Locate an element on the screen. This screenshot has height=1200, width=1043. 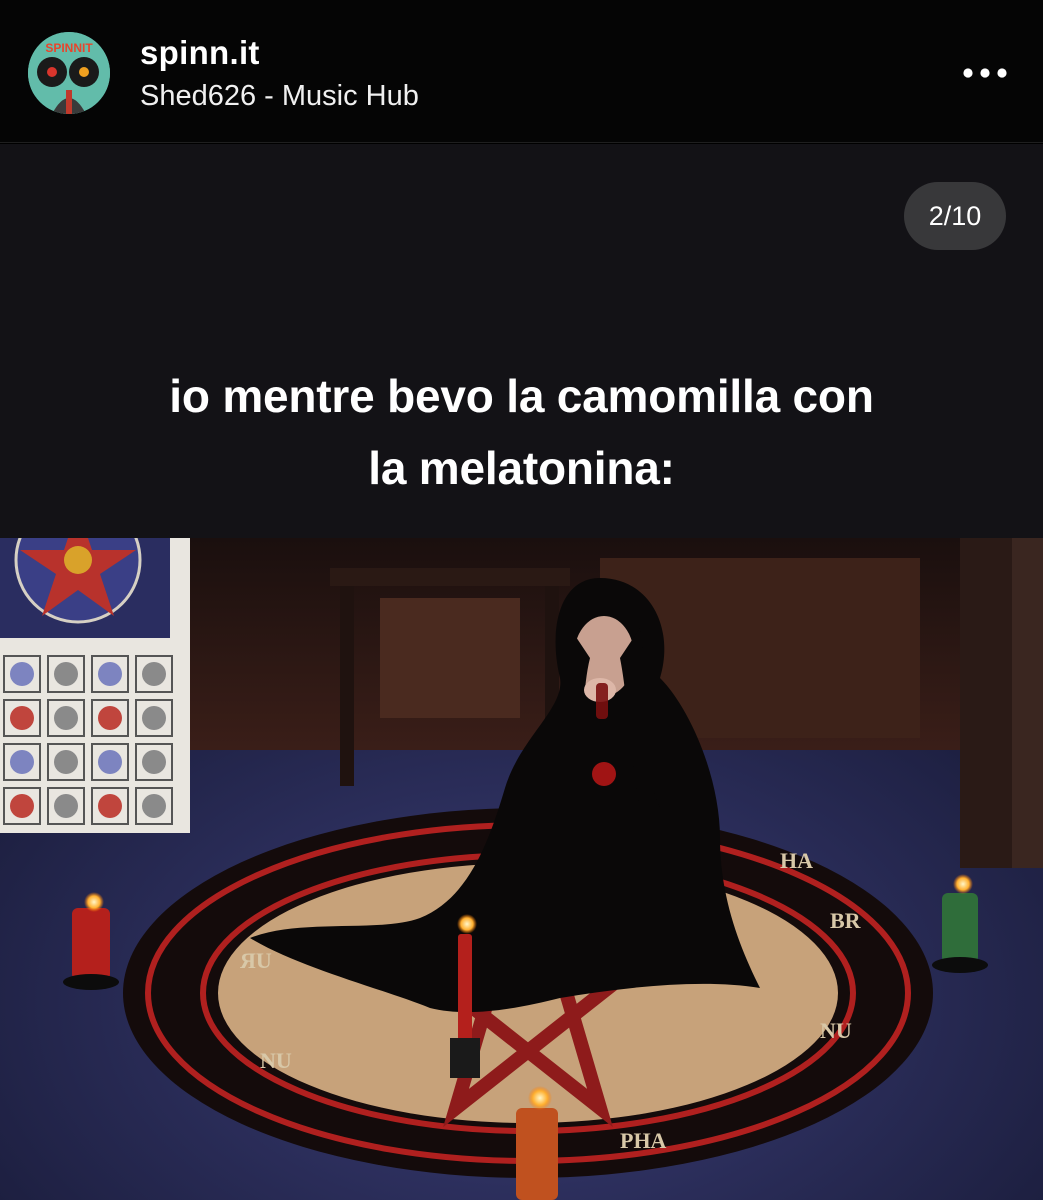
svg-text: BR is located at coordinates (846, 920).